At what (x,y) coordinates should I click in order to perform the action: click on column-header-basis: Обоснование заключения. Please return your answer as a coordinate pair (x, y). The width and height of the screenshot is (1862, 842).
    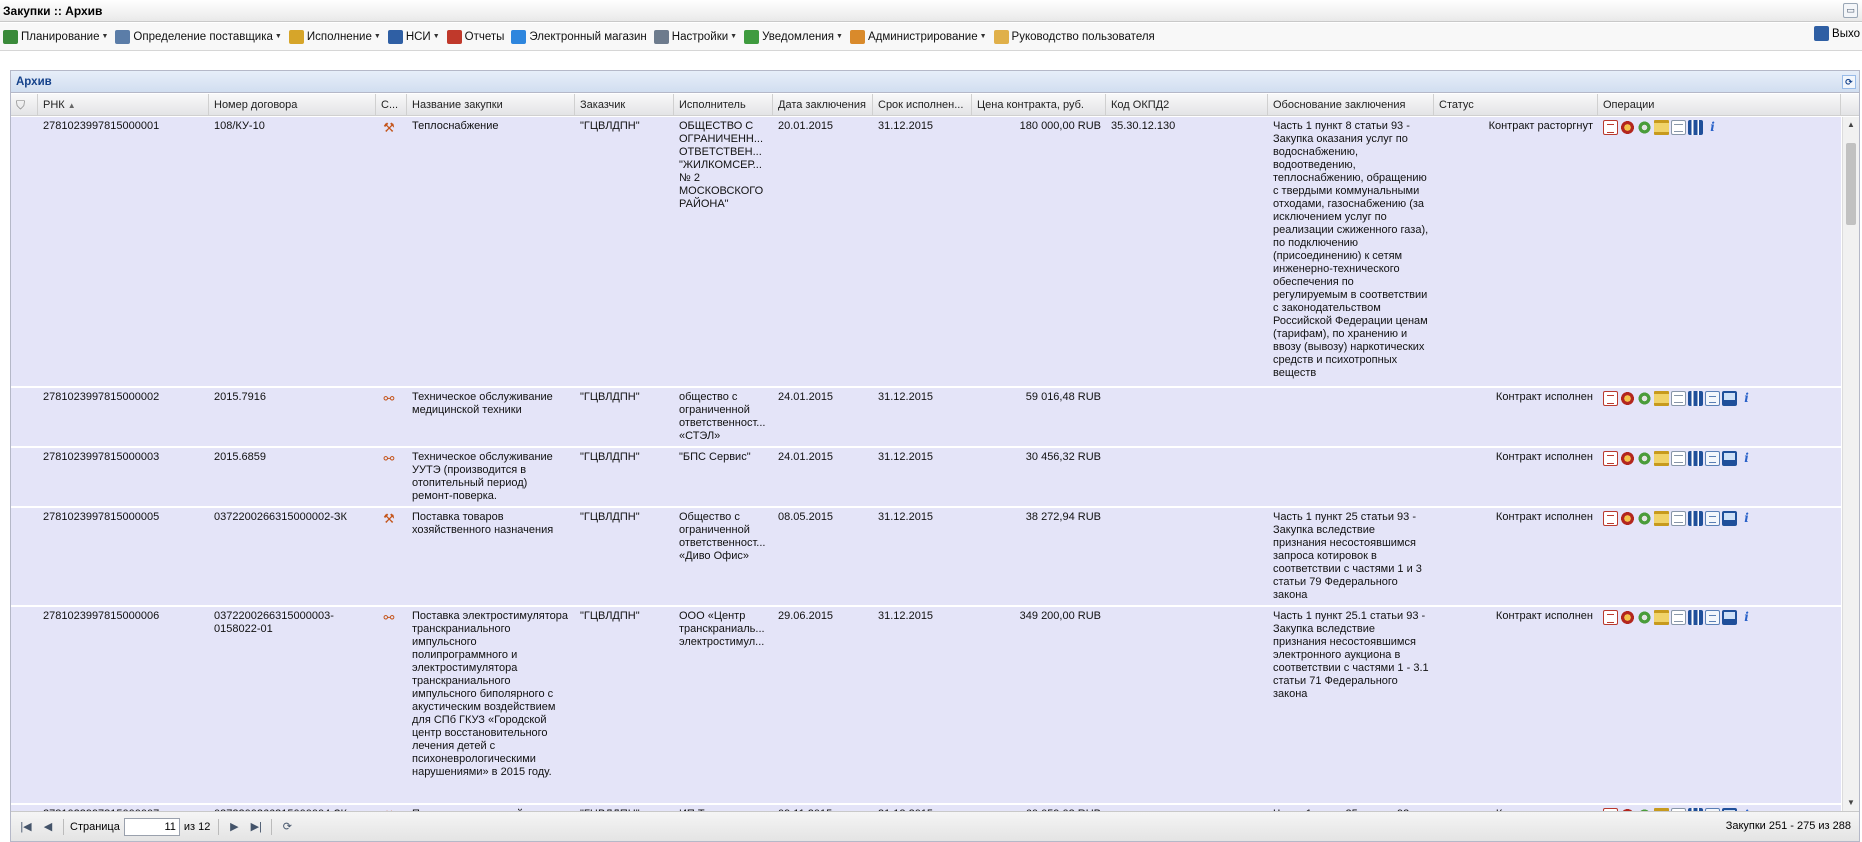
    Looking at the image, I should click on (1351, 105).